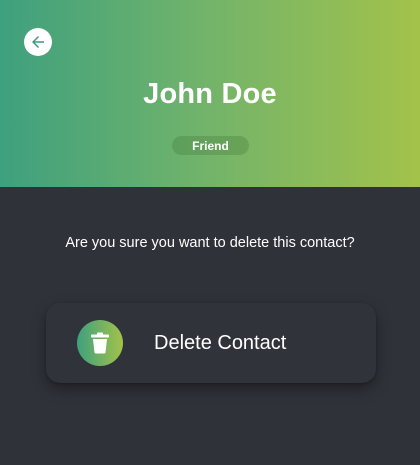 This screenshot has height=465, width=420. I want to click on delete-contact-label: Delete Contact, so click(220, 343).